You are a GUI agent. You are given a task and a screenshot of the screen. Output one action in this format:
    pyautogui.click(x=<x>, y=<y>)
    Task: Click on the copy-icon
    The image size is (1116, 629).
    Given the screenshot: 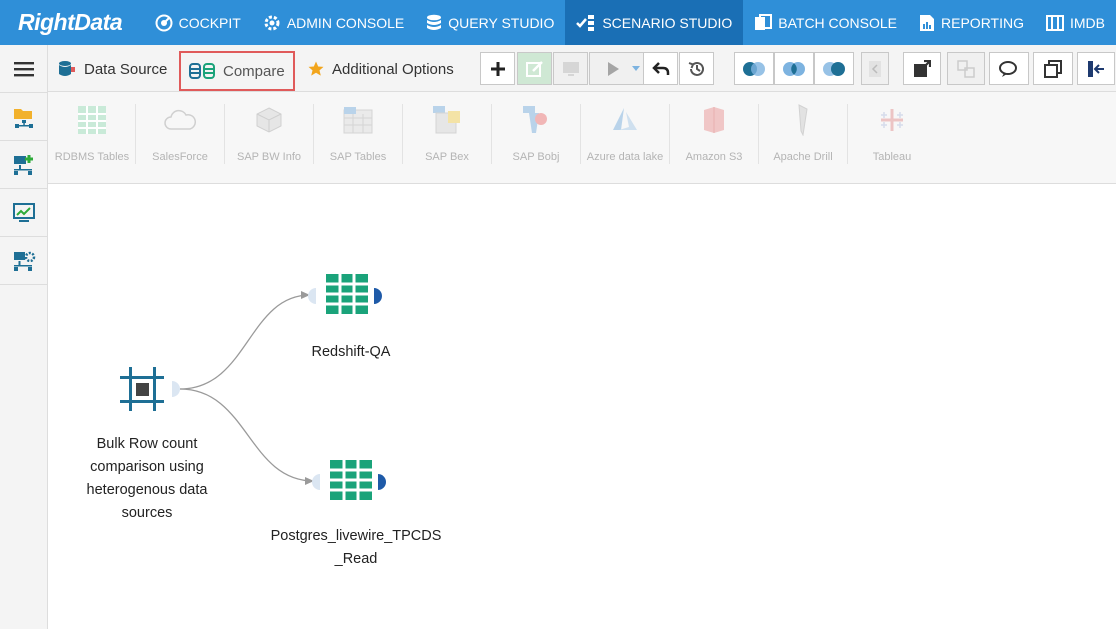 What is the action you would take?
    pyautogui.click(x=966, y=68)
    